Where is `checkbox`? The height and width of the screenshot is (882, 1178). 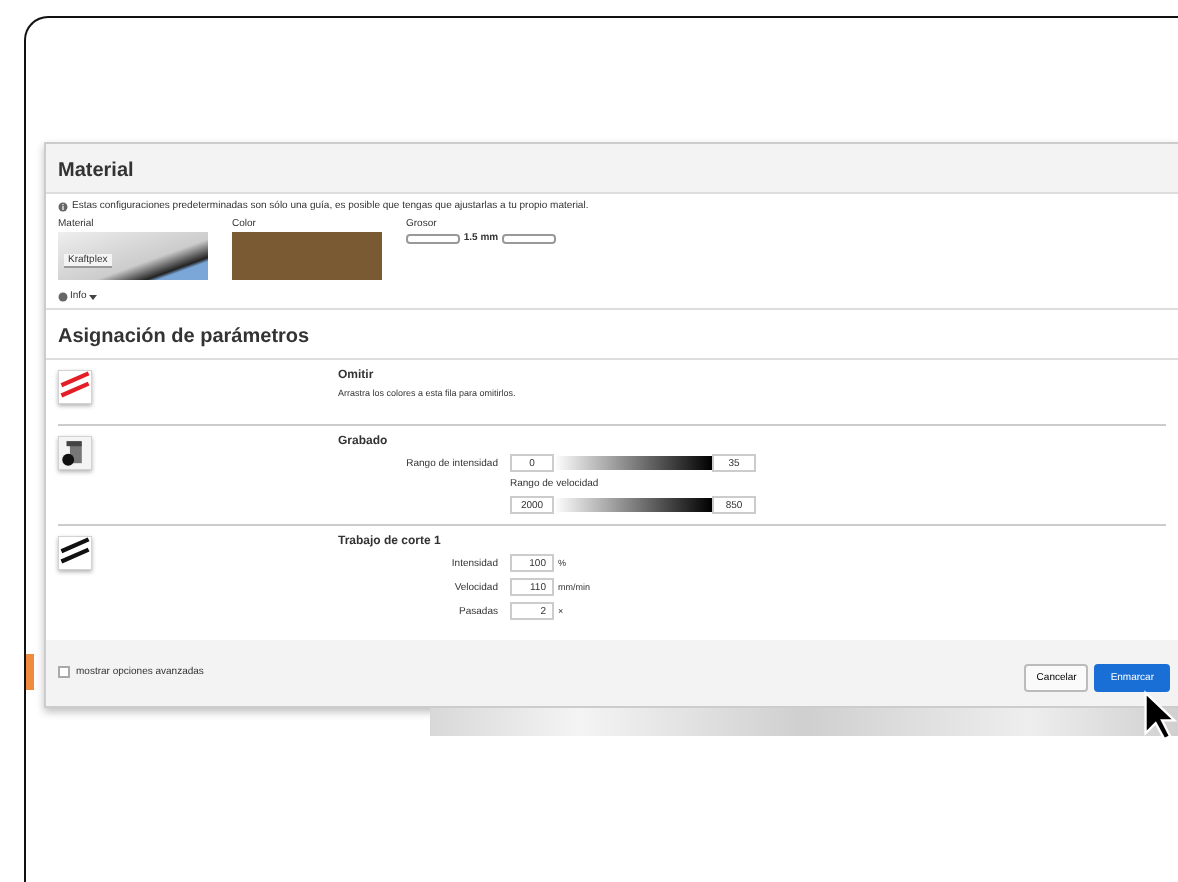
checkbox is located at coordinates (64, 672).